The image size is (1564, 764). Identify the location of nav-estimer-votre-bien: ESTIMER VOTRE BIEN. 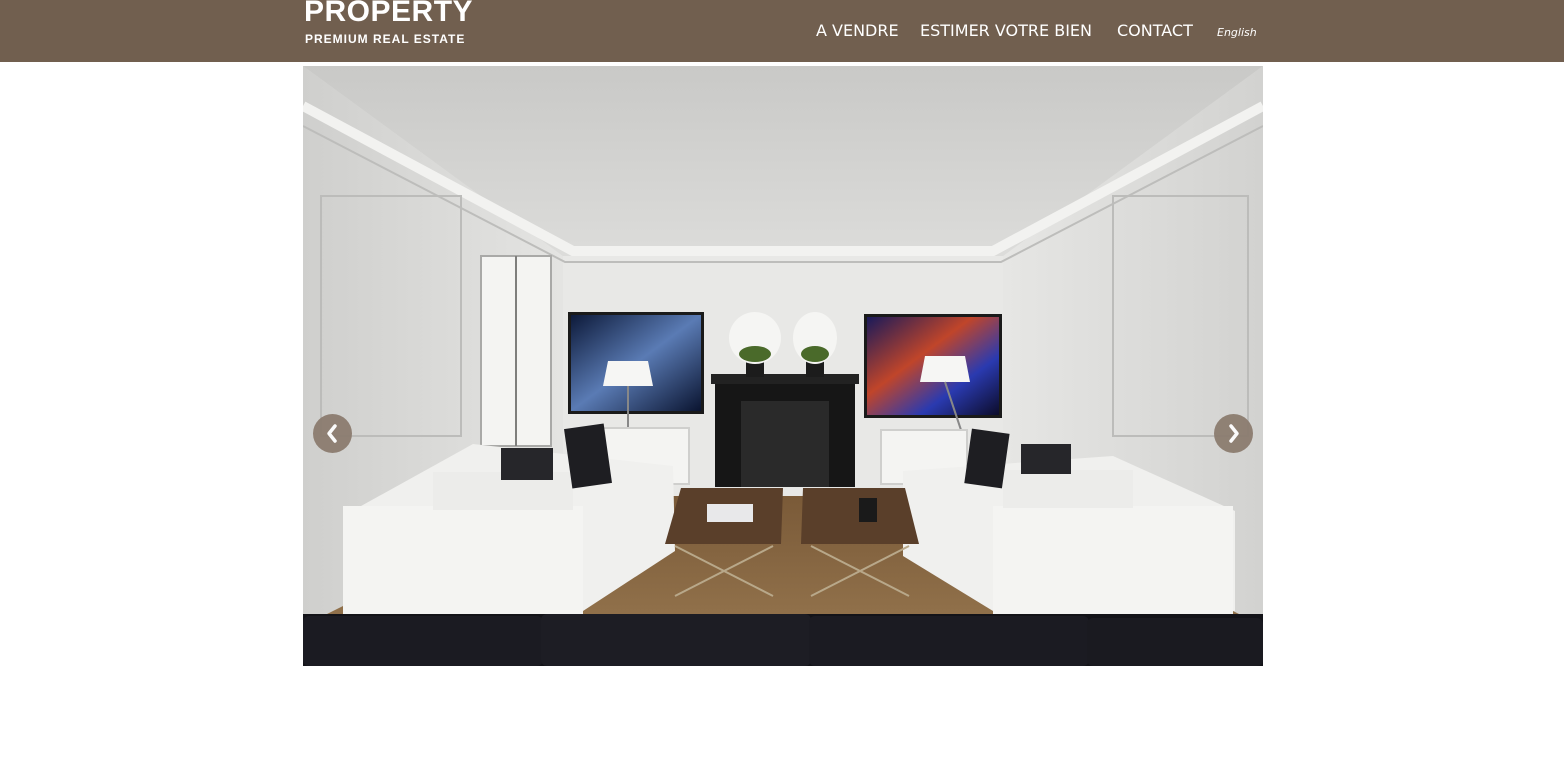
(1006, 31).